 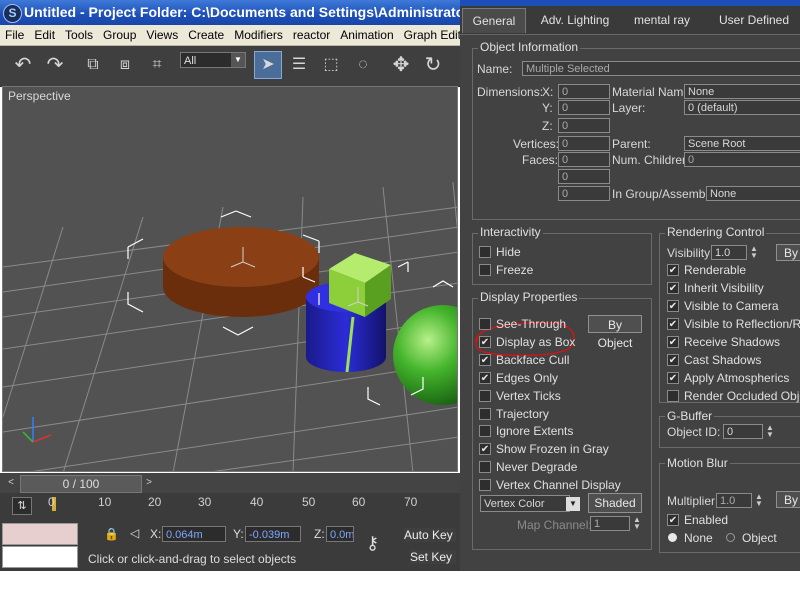 What do you see at coordinates (331, 65) in the screenshot?
I see `rectangular-selection-icon: ⬚` at bounding box center [331, 65].